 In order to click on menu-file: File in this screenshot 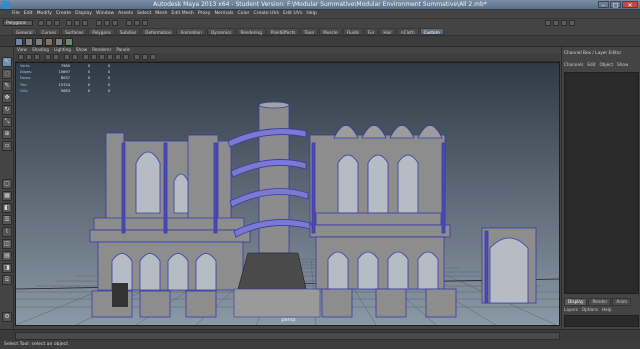, I will do `click(16, 14)`.